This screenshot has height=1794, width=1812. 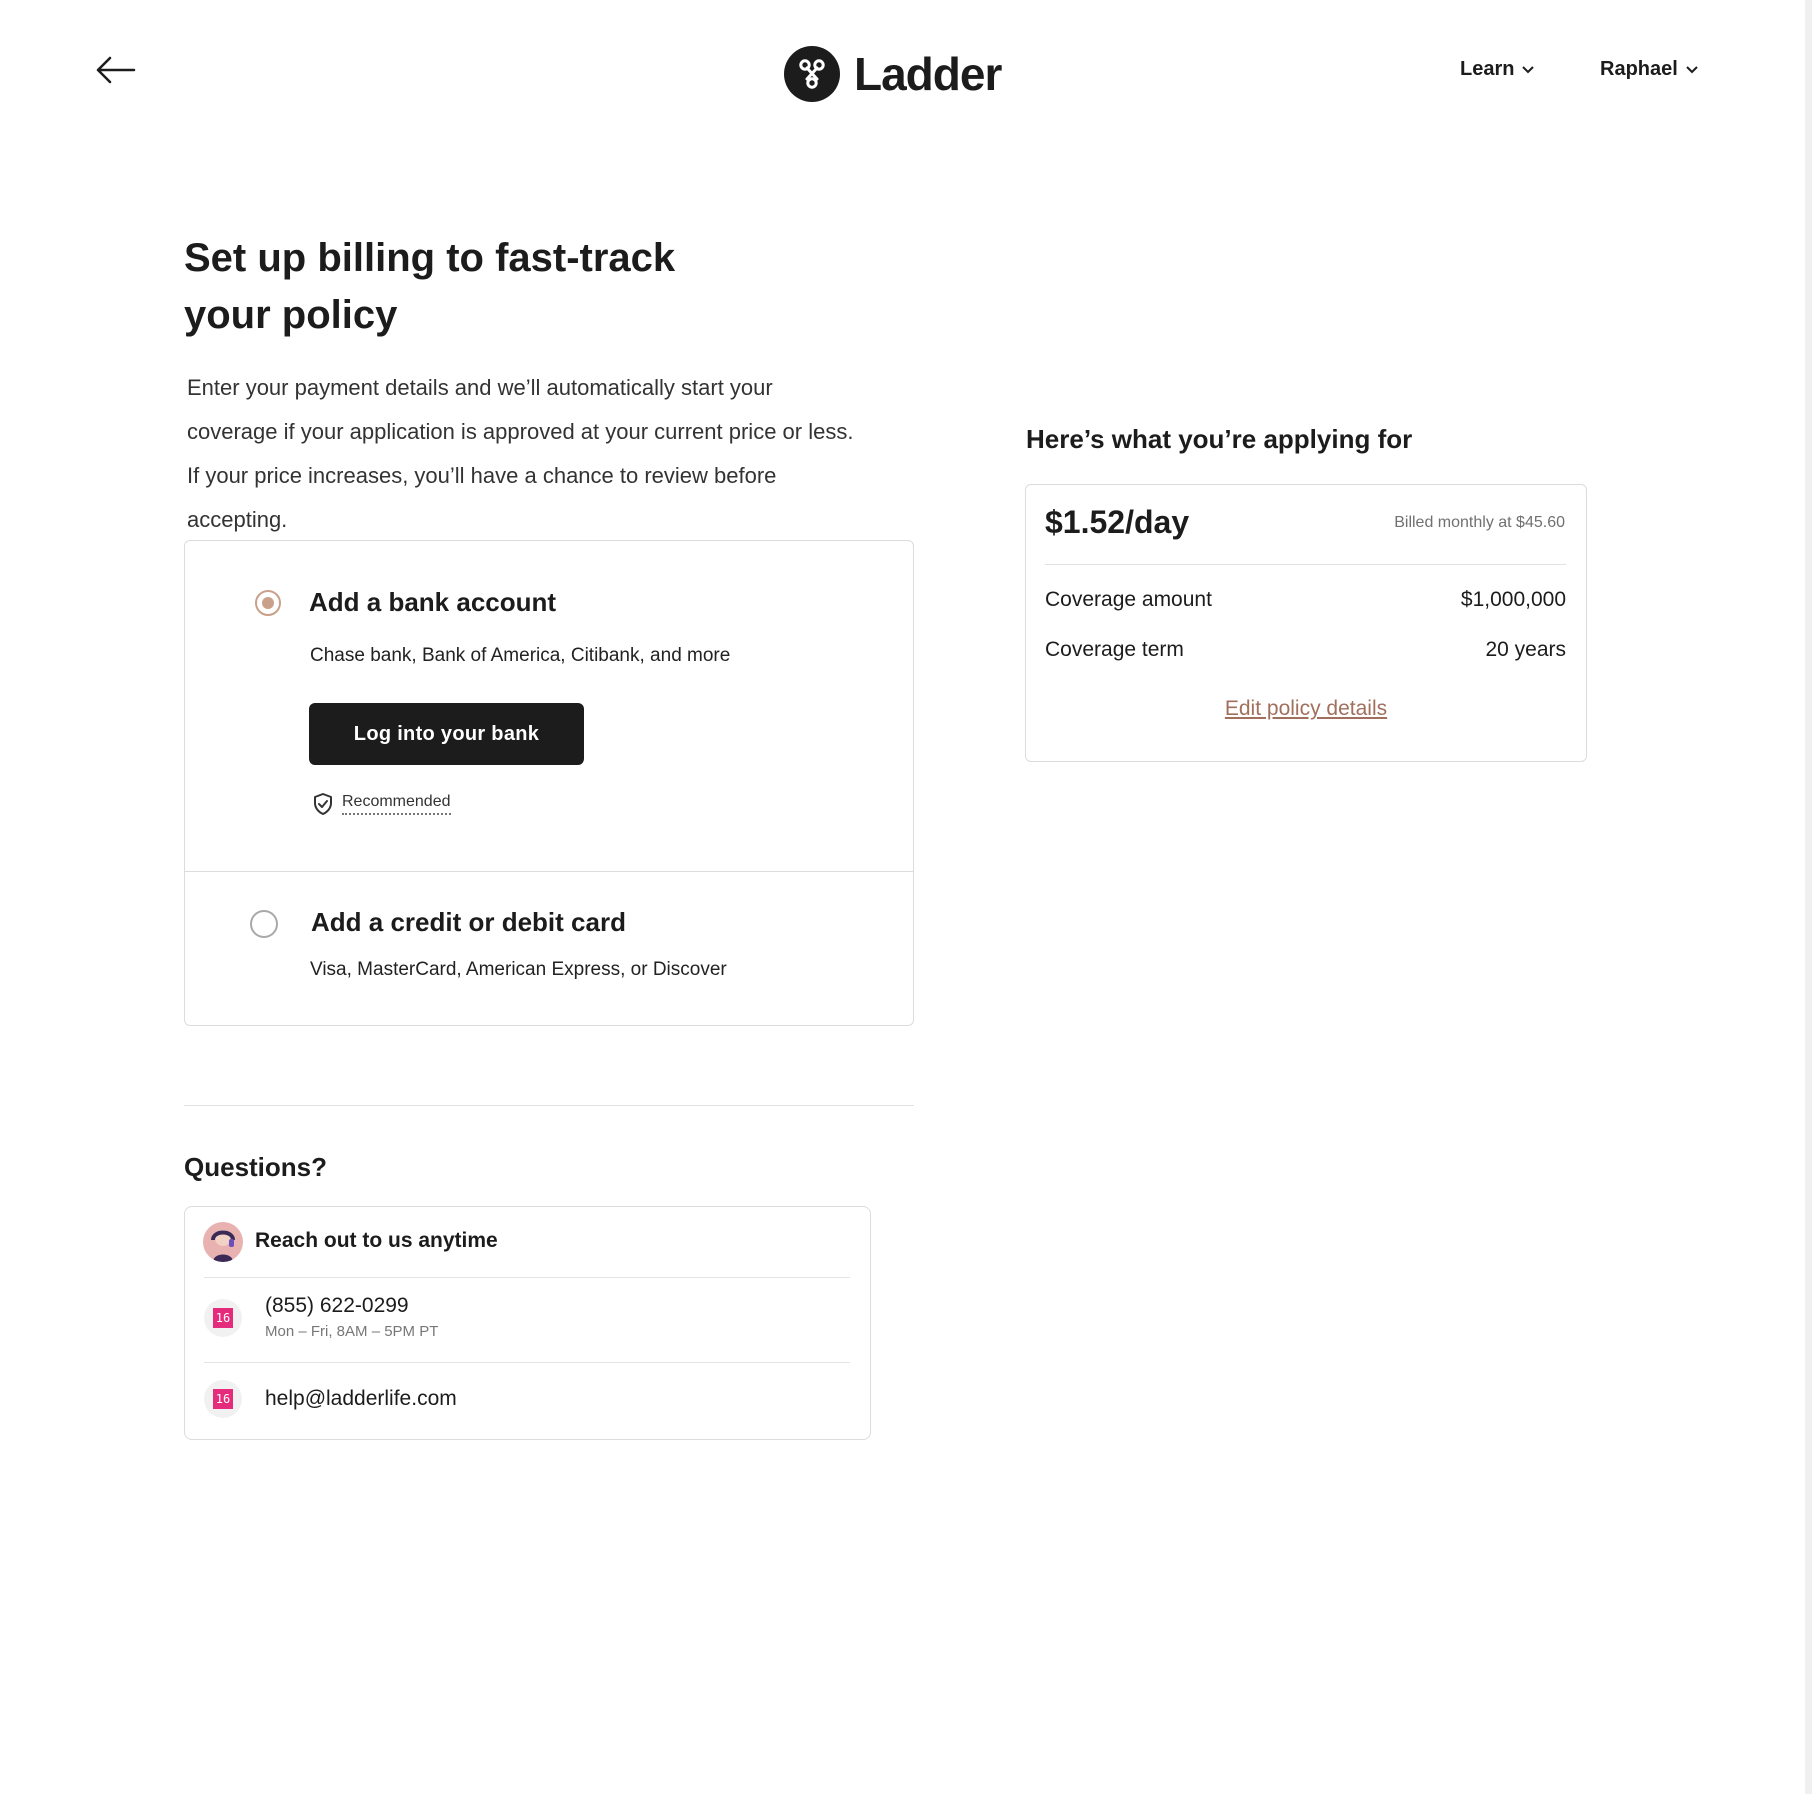 What do you see at coordinates (223, 1399) in the screenshot?
I see `email-icon: 16` at bounding box center [223, 1399].